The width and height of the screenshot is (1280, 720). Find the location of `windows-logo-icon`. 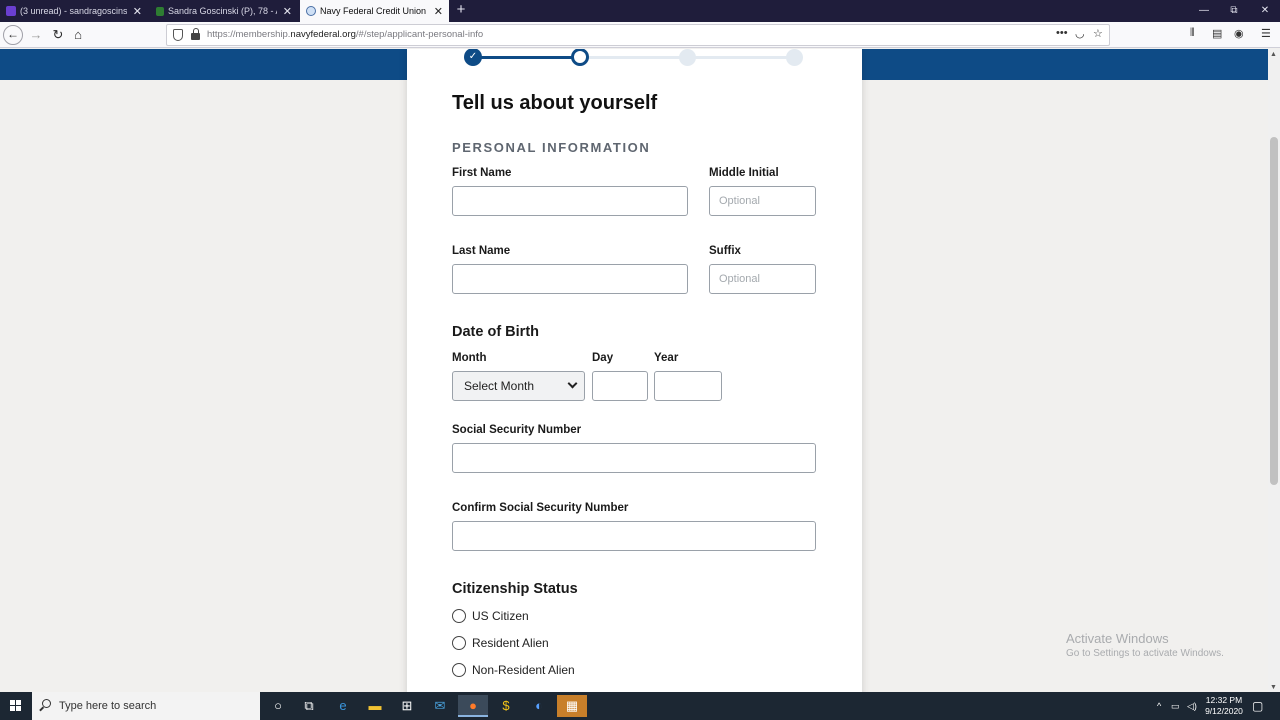

windows-logo-icon is located at coordinates (16, 706).